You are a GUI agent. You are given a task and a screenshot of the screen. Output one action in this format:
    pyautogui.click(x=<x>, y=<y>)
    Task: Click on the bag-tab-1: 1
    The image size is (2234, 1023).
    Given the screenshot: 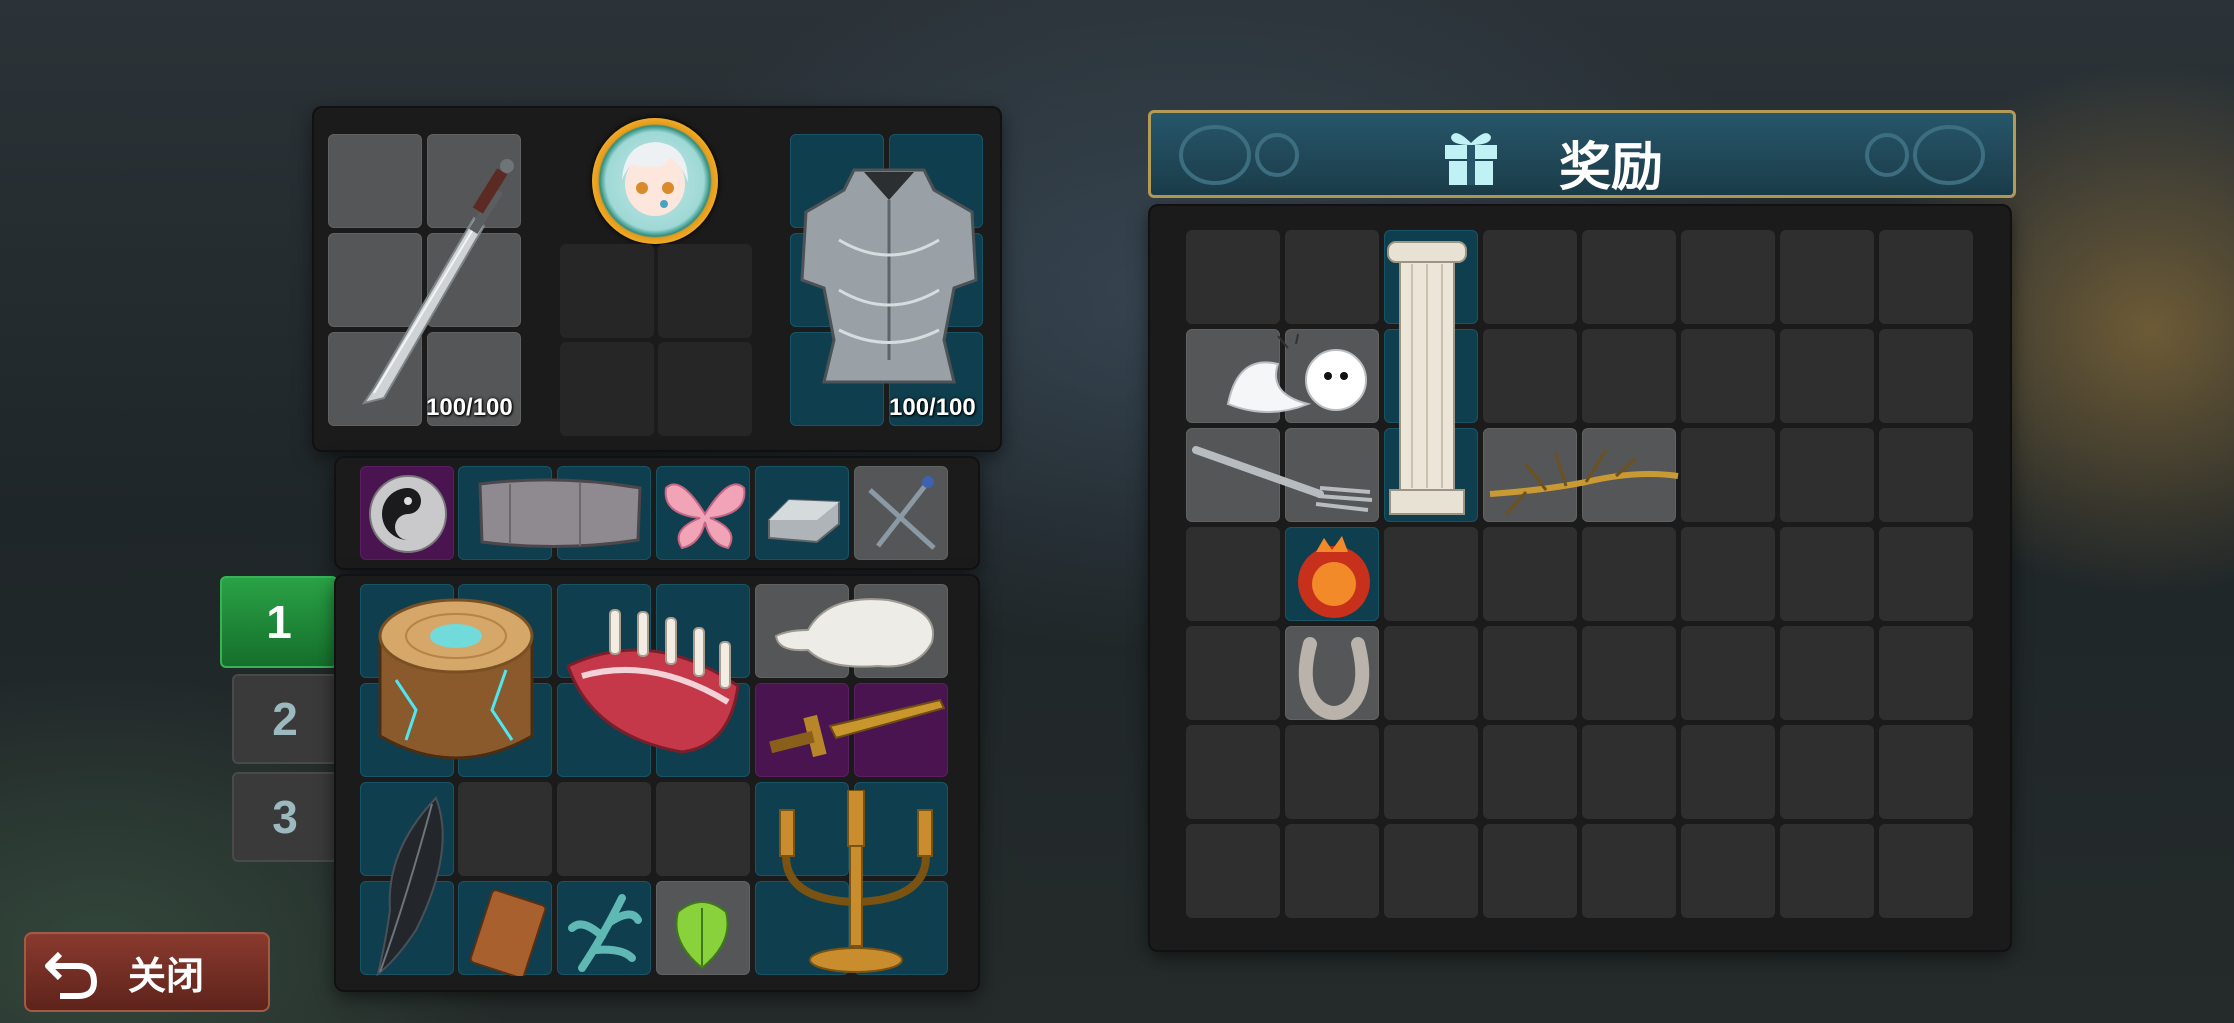 What is the action you would take?
    pyautogui.click(x=279, y=622)
    